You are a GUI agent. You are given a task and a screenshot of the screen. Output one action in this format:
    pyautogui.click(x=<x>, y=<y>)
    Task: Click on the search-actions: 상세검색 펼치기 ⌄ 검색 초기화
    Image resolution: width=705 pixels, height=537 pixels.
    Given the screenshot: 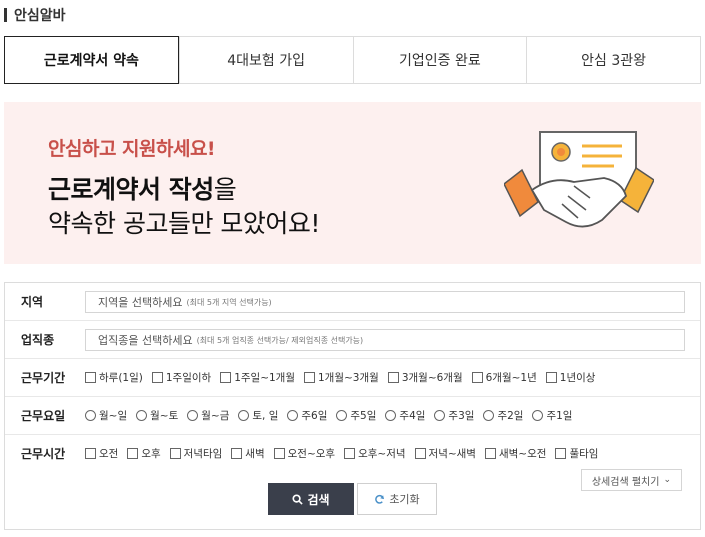 What is the action you would take?
    pyautogui.click(x=352, y=499)
    